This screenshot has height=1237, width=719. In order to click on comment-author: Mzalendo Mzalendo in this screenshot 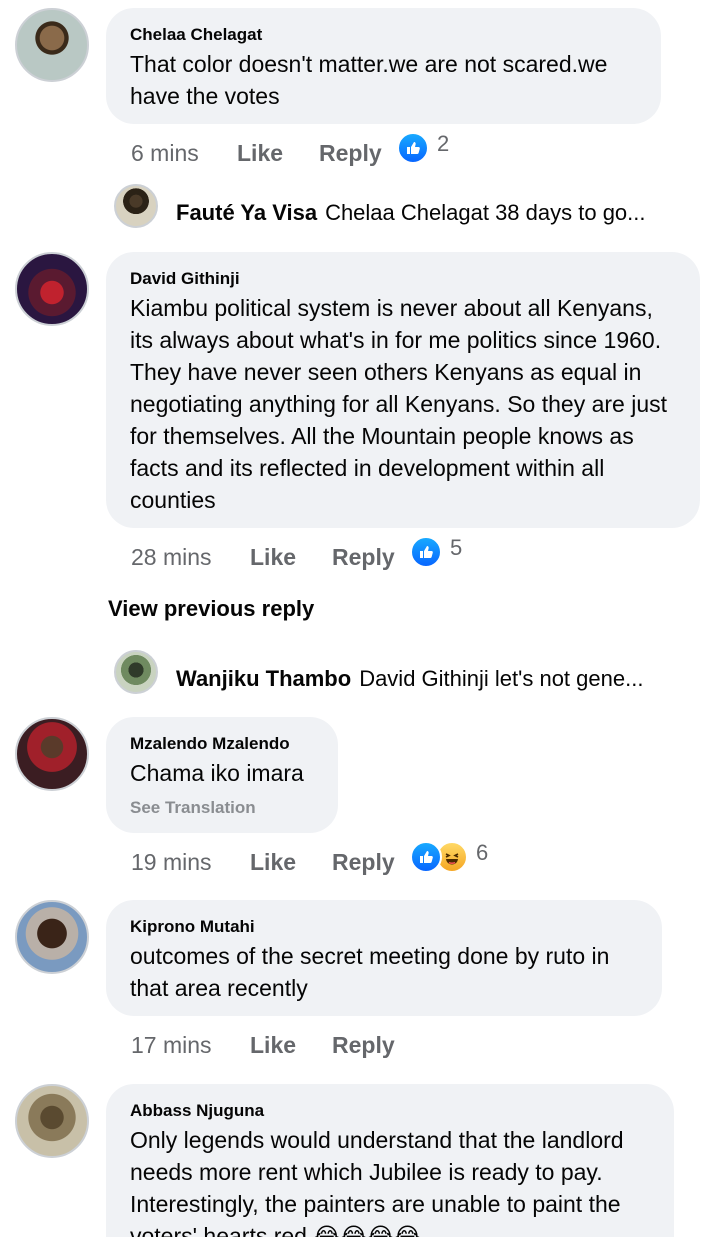, I will do `click(222, 744)`.